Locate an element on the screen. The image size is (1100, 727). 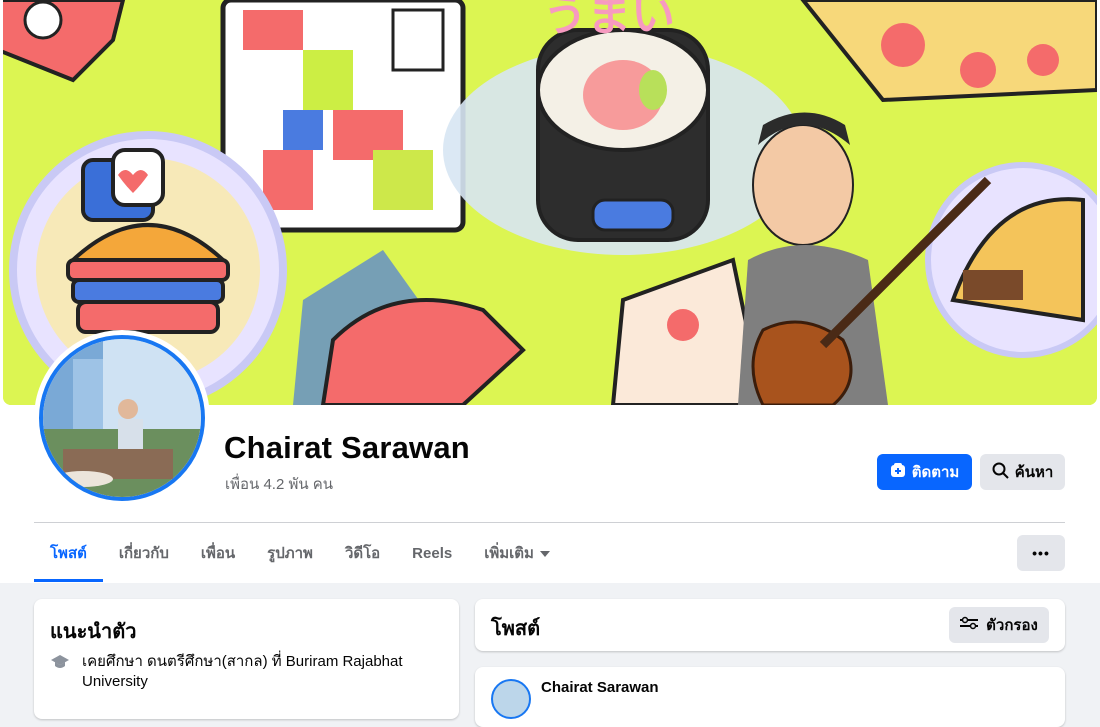
svg-text: うまい is located at coordinates (609, 20).